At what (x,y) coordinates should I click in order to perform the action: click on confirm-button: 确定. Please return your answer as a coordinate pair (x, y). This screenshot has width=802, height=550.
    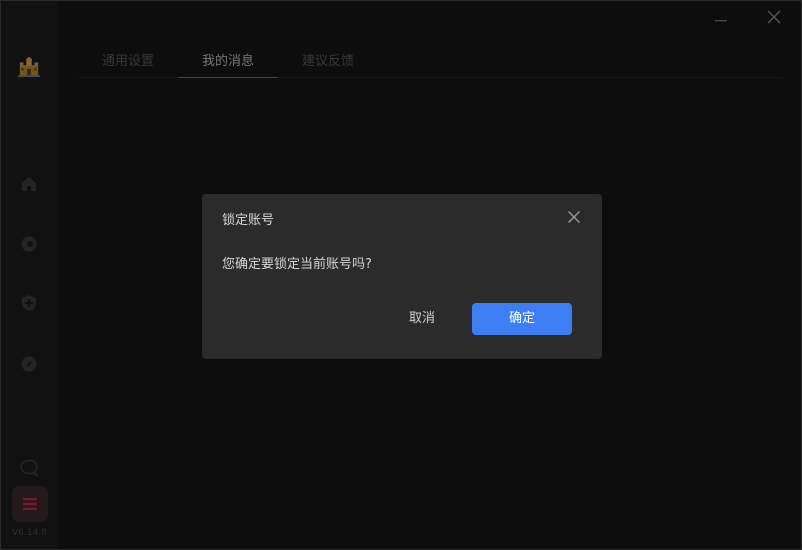
    Looking at the image, I should click on (522, 319).